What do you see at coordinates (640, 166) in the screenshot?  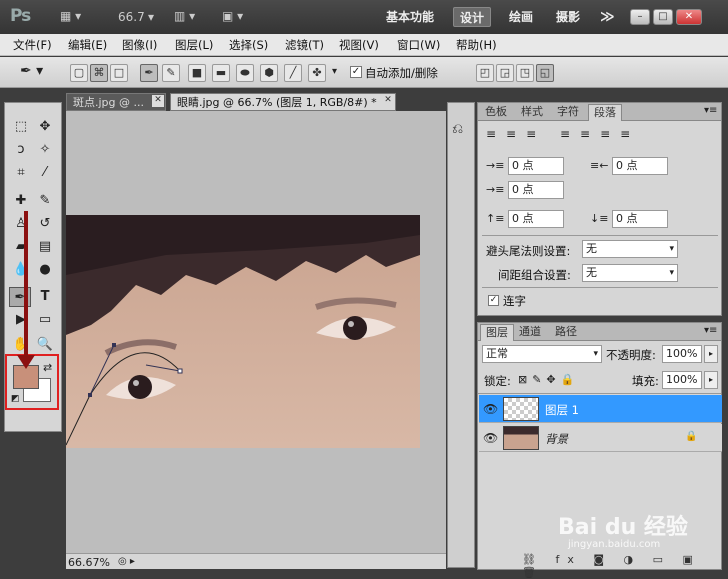 I see `indent-right-field: 0 点` at bounding box center [640, 166].